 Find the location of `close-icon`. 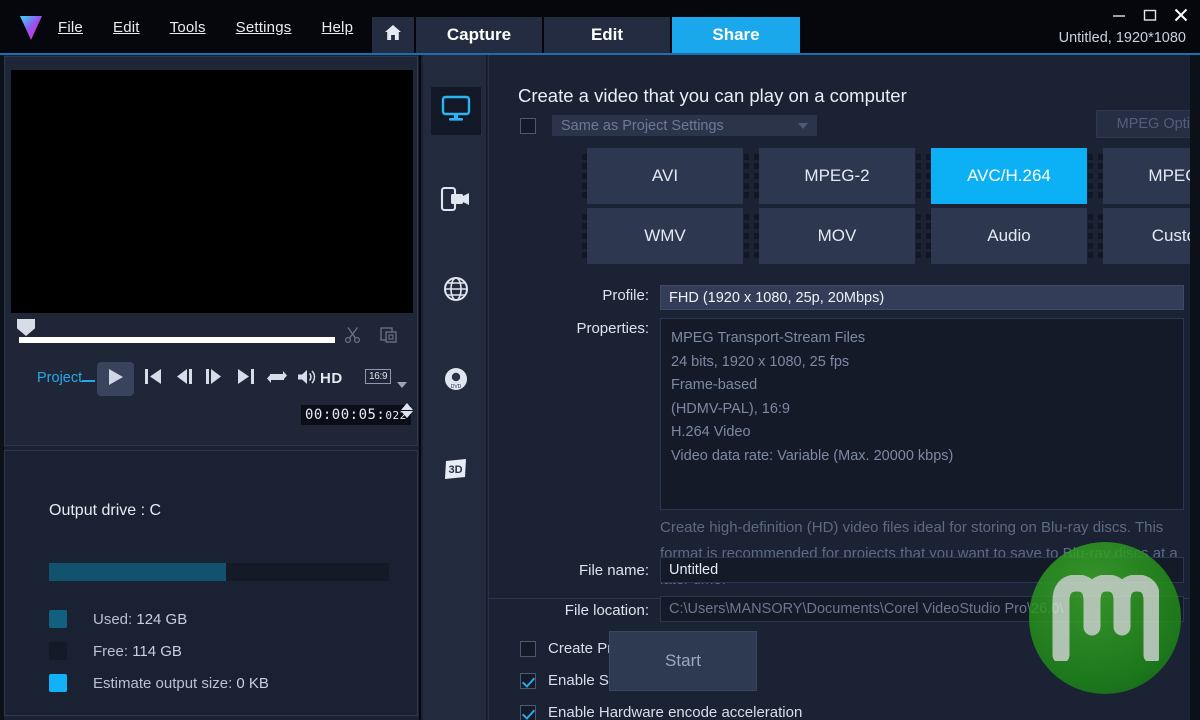

close-icon is located at coordinates (1181, 15).